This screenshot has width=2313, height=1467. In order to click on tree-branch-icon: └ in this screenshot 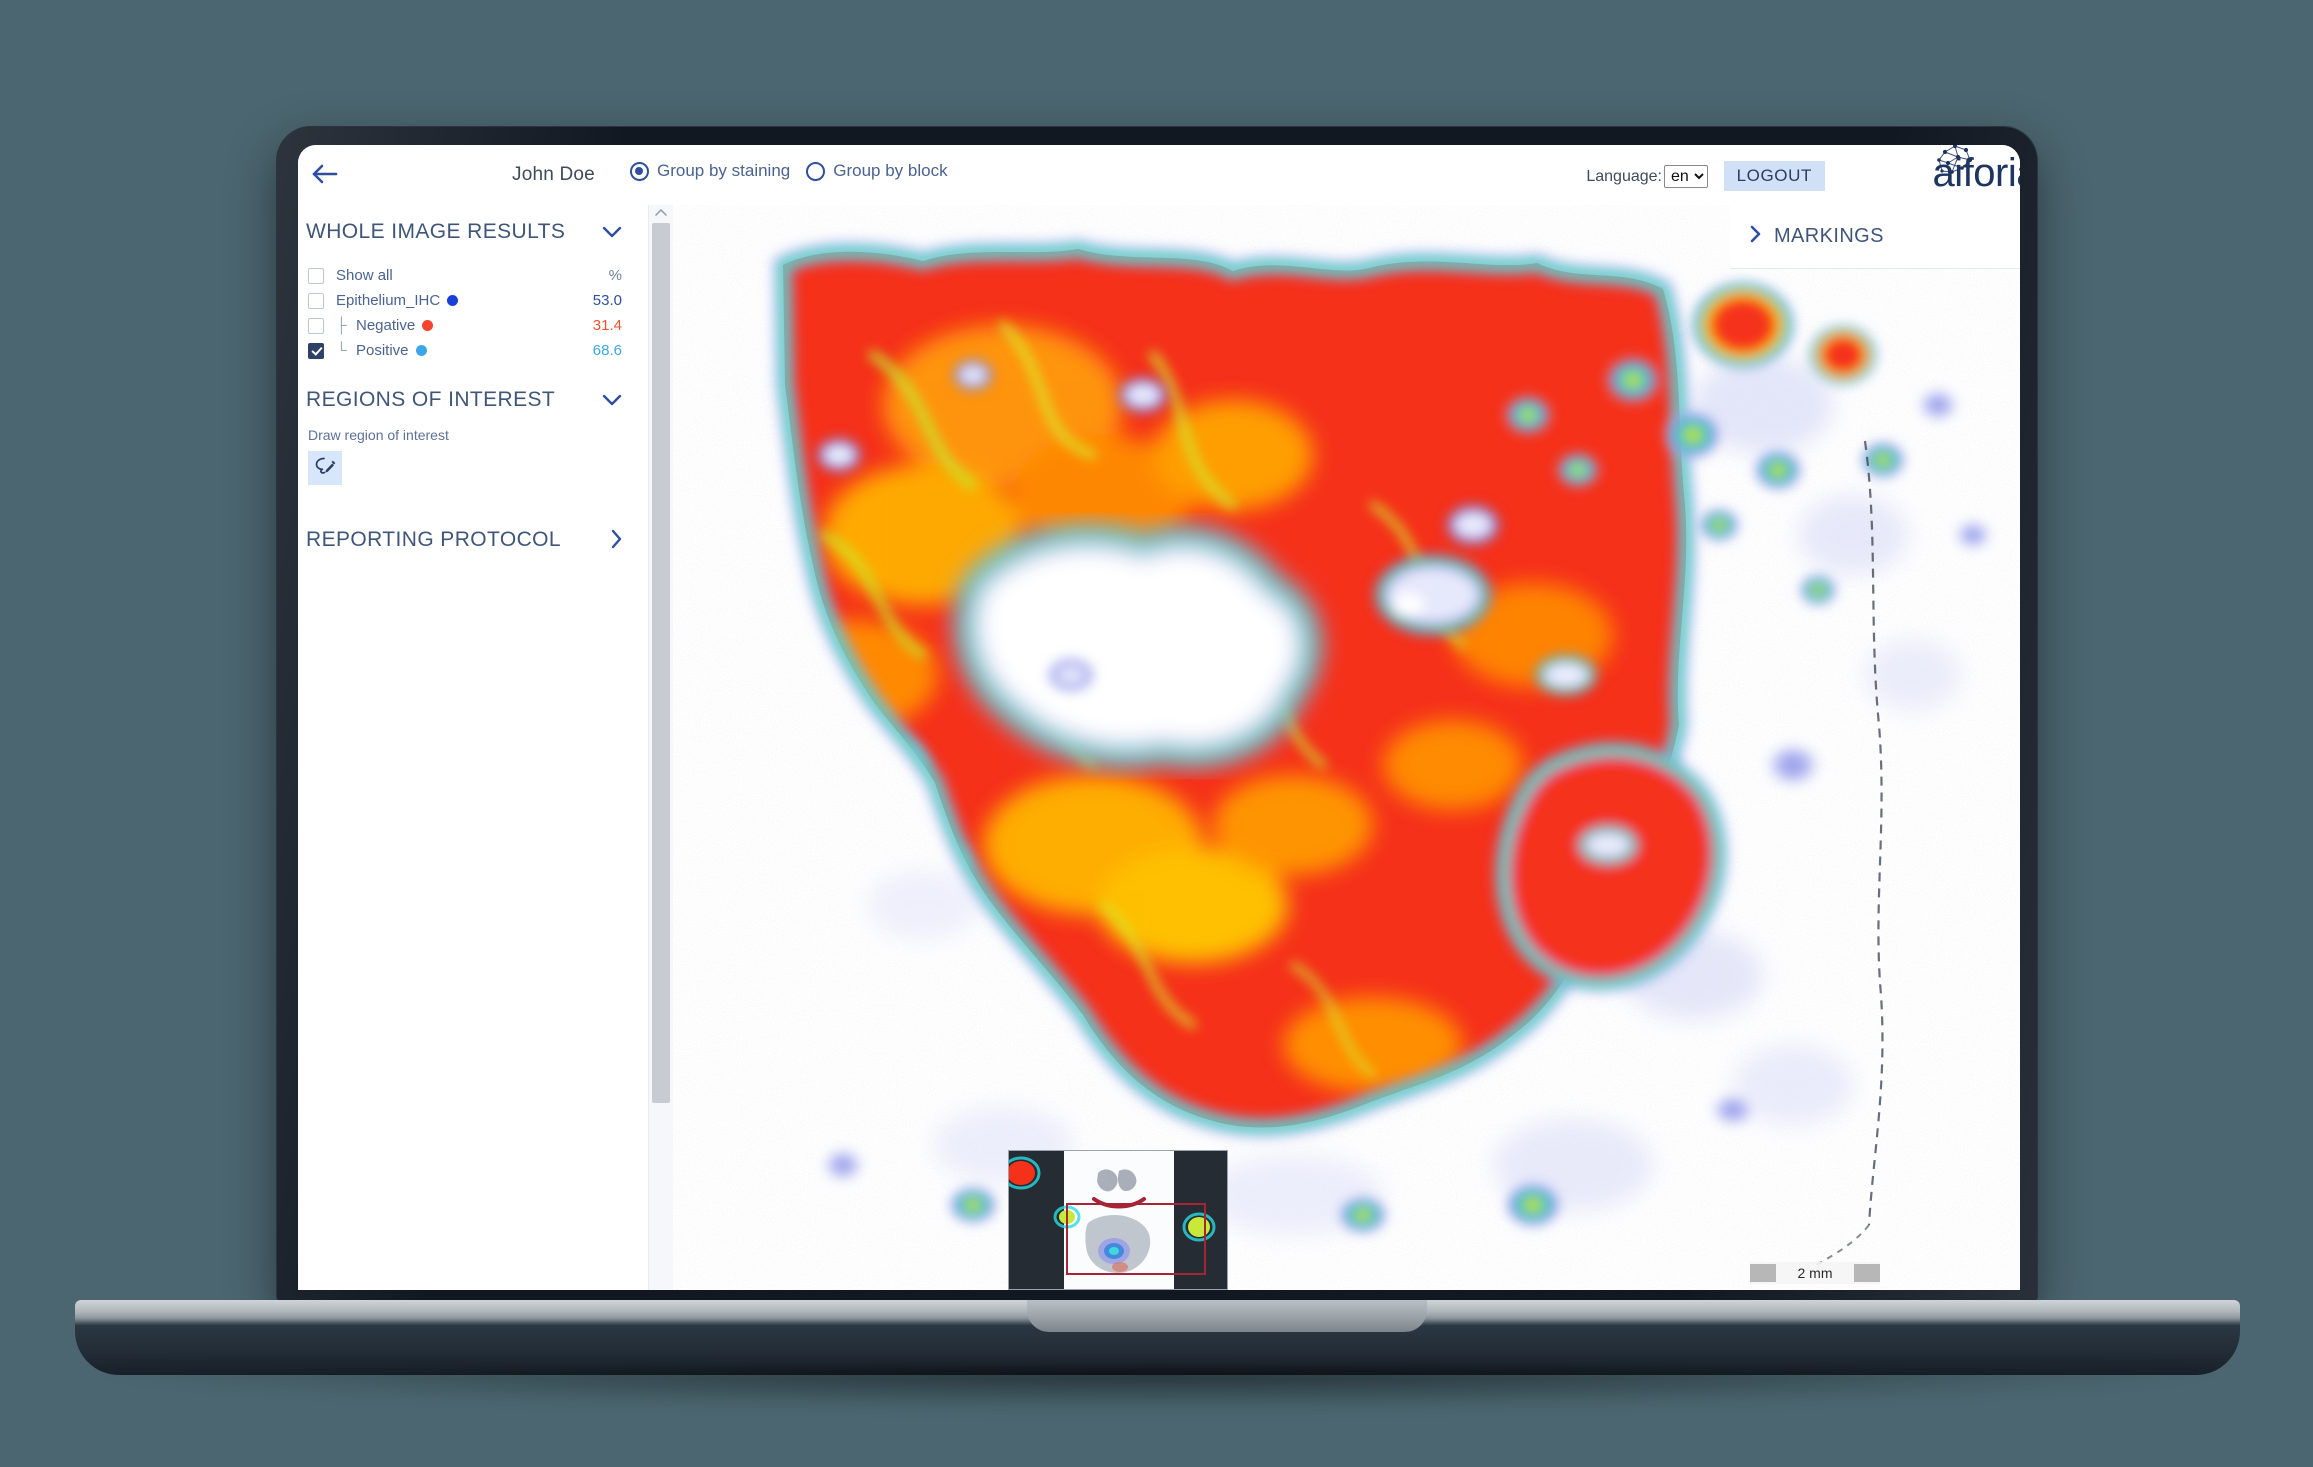, I will do `click(341, 350)`.